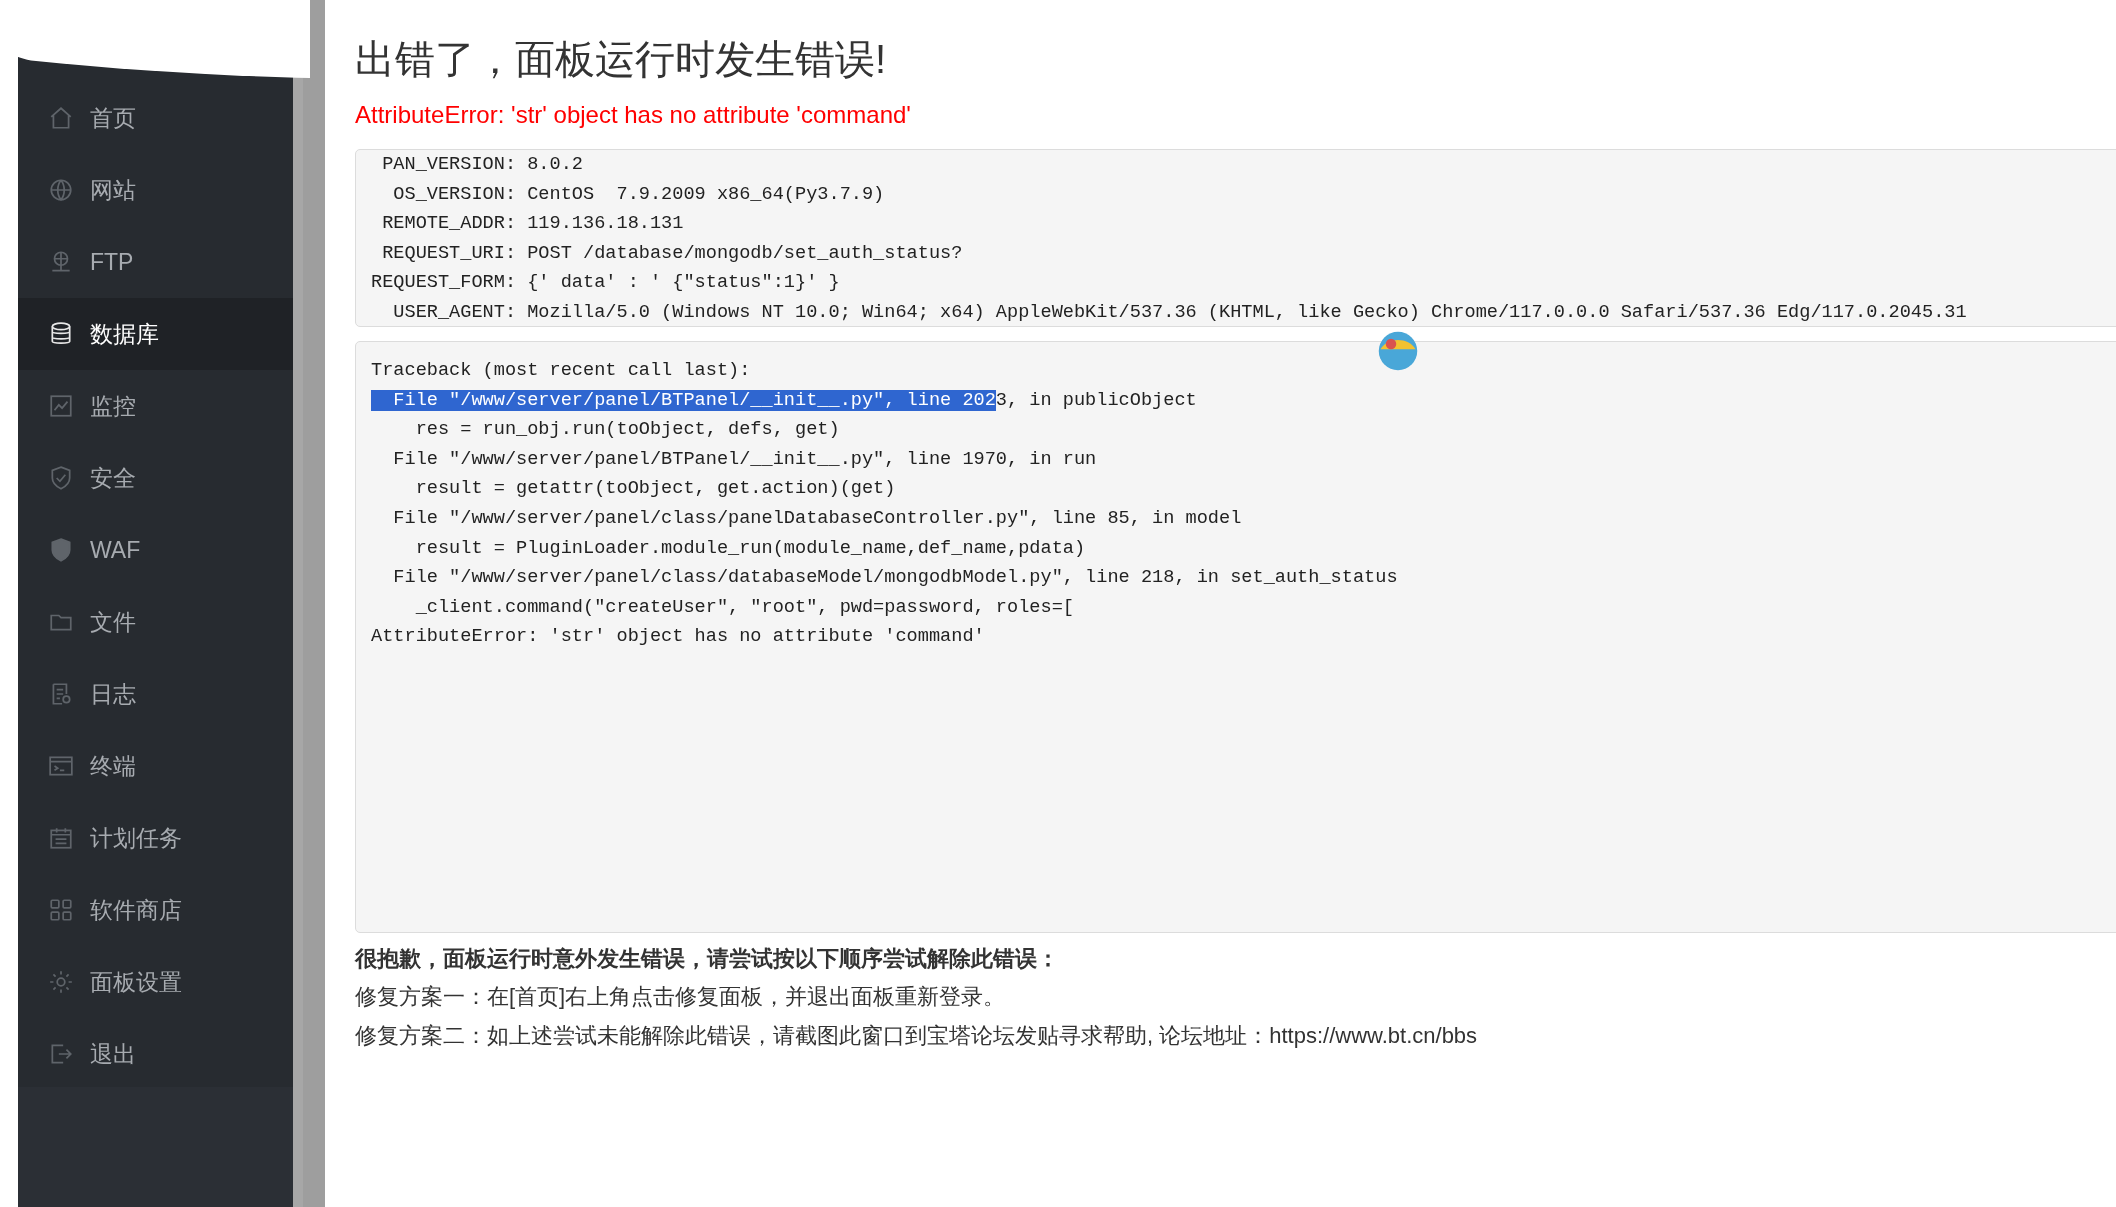 This screenshot has width=2116, height=1207. I want to click on sidebar-item: 退出, so click(155, 1054).